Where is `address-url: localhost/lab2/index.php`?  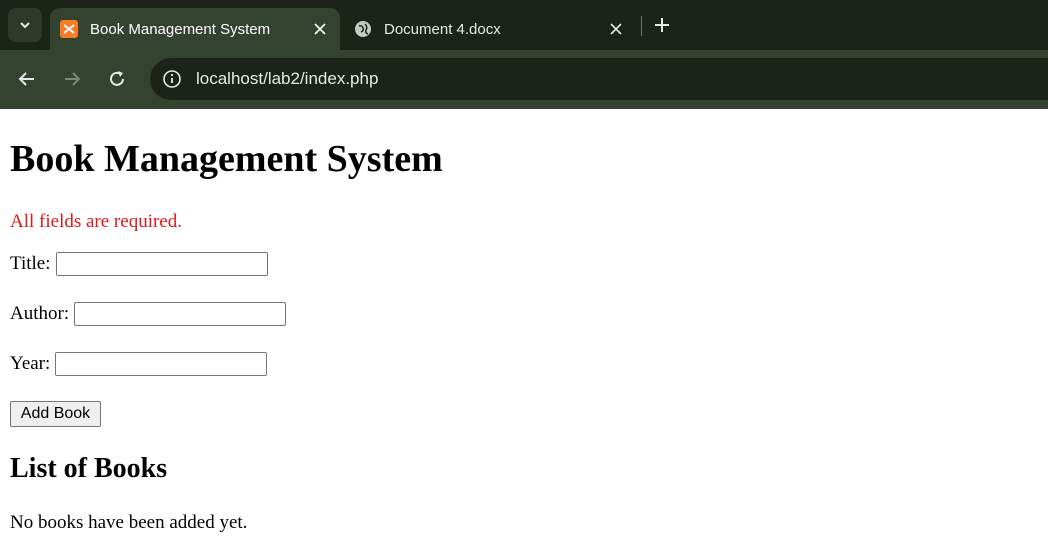
address-url: localhost/lab2/index.php is located at coordinates (287, 78).